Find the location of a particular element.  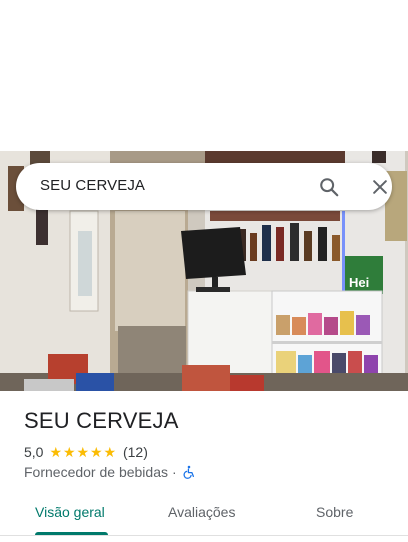

review-count: (12) is located at coordinates (135, 452).